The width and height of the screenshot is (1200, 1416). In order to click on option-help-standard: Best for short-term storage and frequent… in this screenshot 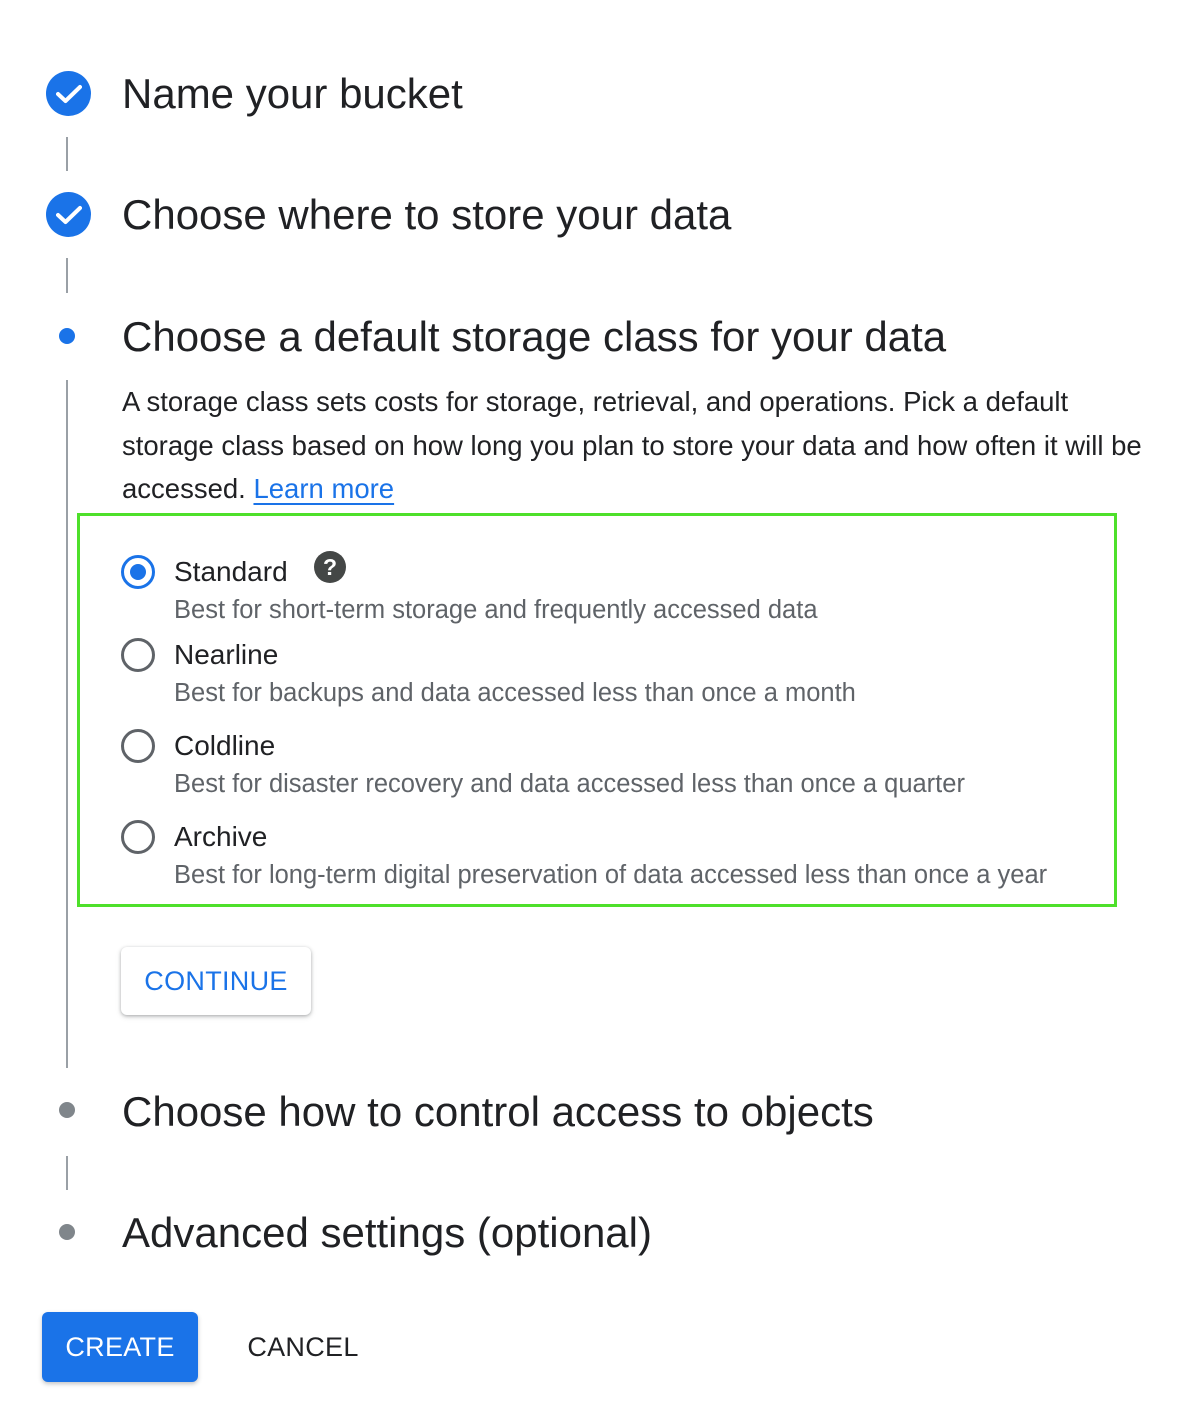, I will do `click(496, 610)`.